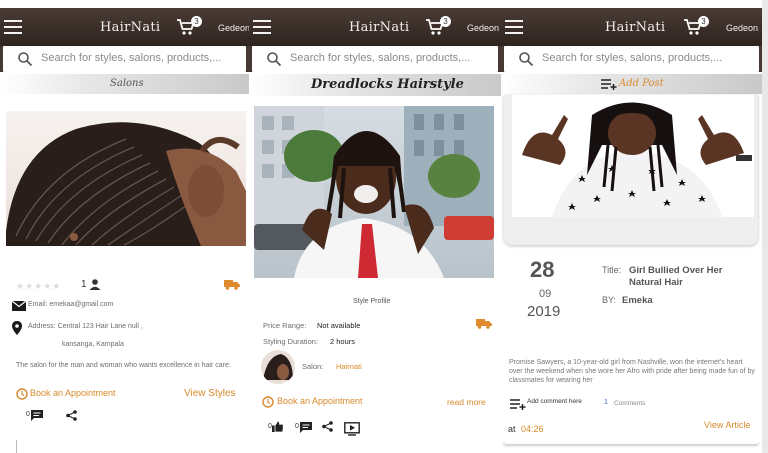  I want to click on view-article-link: View Article, so click(727, 425).